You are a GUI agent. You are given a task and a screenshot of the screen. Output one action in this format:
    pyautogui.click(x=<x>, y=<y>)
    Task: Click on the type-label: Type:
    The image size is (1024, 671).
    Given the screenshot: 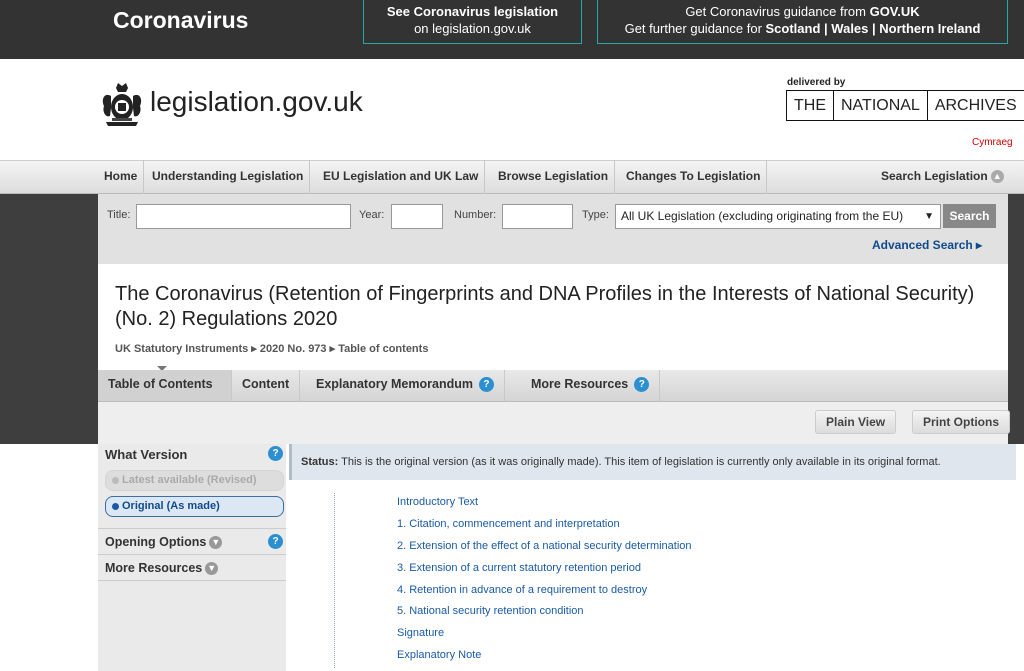 What is the action you would take?
    pyautogui.click(x=595, y=215)
    